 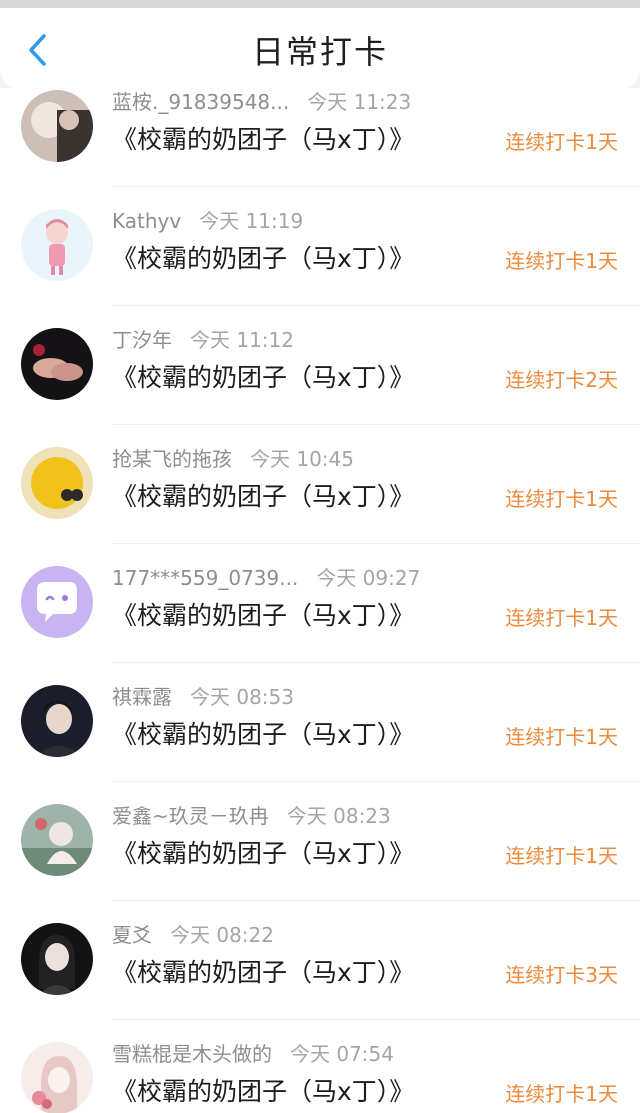 I want to click on list-item: 雪糕棍是木头做的 今天 07:54 《校霸的奶团子（马x丁）》 连续打卡1天, so click(x=320, y=1066).